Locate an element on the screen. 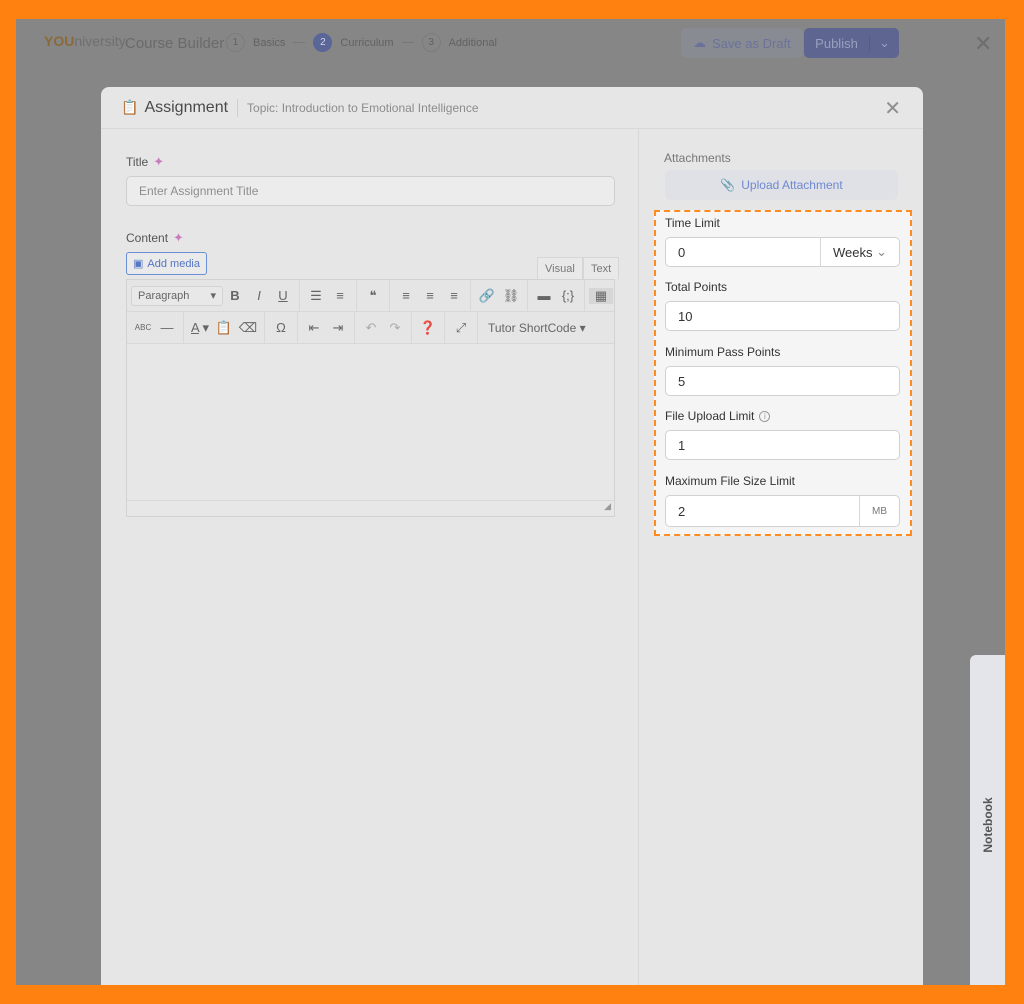  indent-icon: ⇥ is located at coordinates (338, 328).